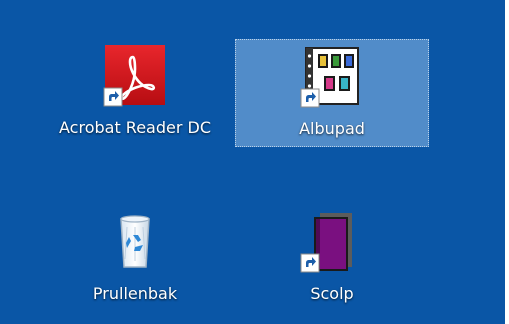 The width and height of the screenshot is (509, 324). Describe the element at coordinates (135, 75) in the screenshot. I see `acrobat-reader-icon` at that location.